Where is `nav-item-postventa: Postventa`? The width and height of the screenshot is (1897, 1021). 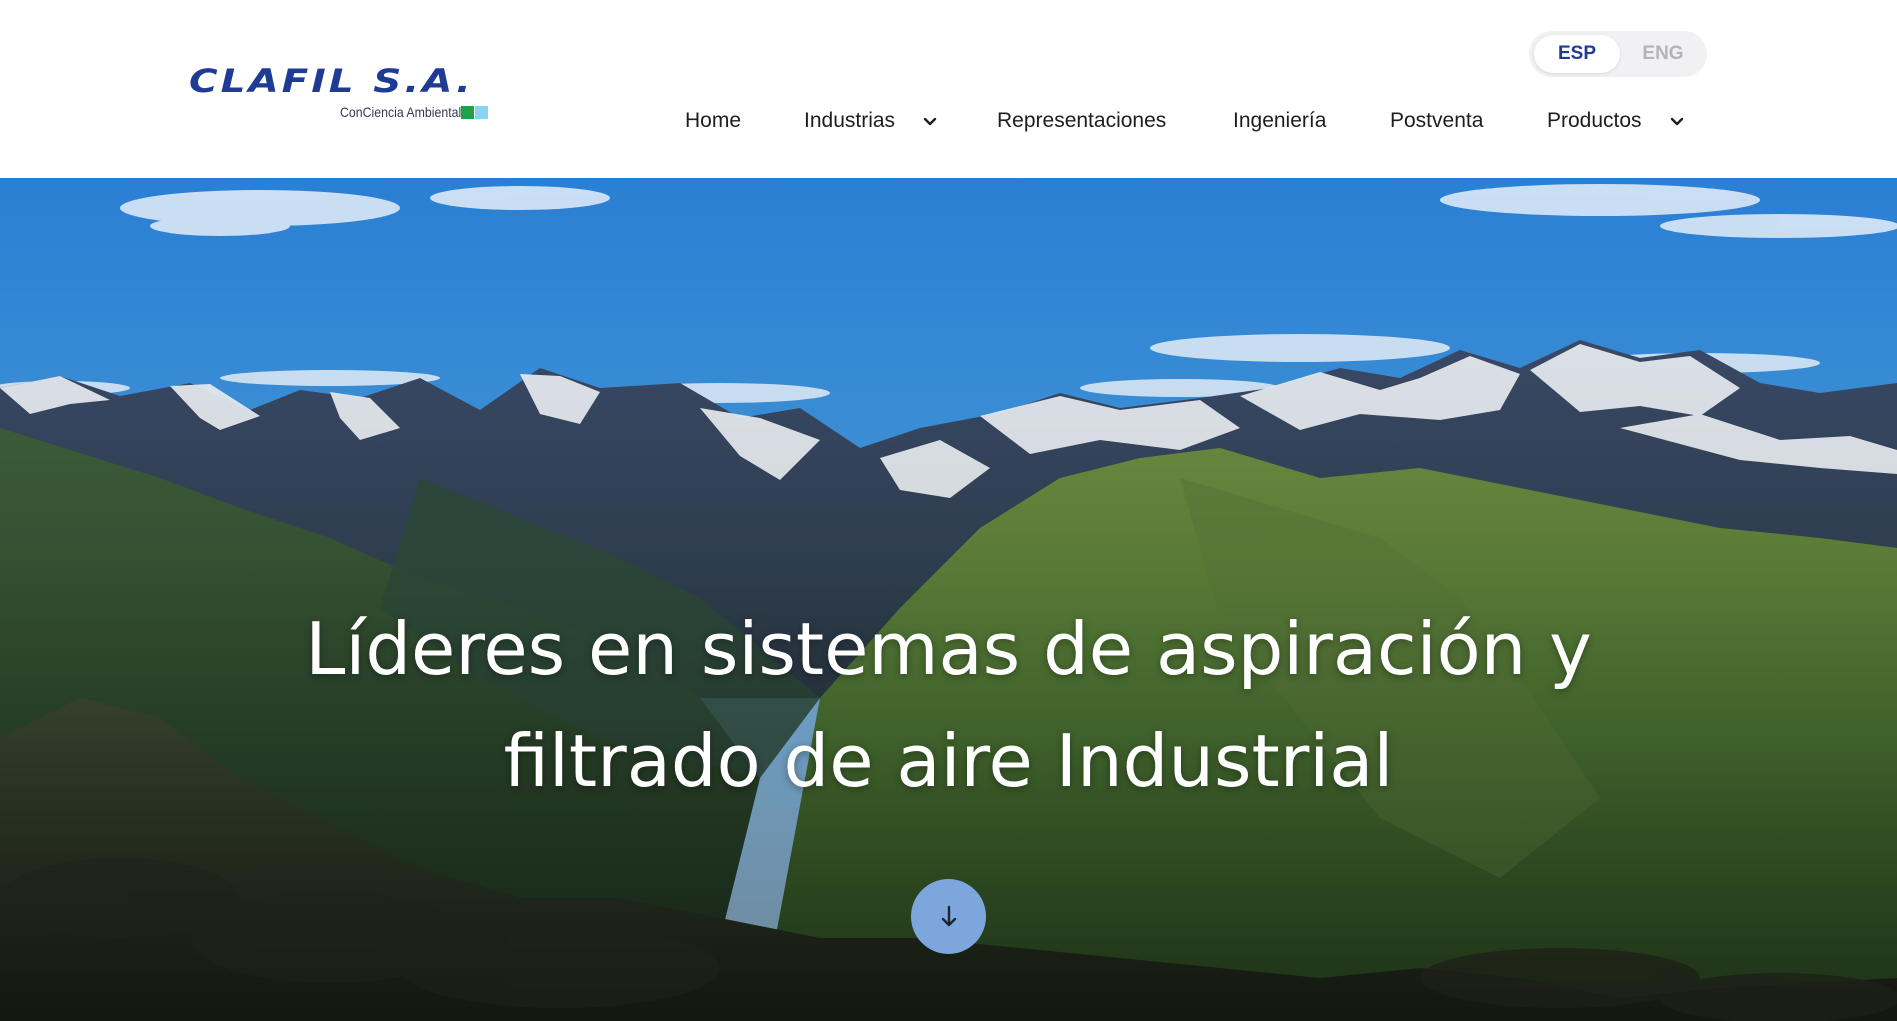 nav-item-postventa: Postventa is located at coordinates (1436, 121).